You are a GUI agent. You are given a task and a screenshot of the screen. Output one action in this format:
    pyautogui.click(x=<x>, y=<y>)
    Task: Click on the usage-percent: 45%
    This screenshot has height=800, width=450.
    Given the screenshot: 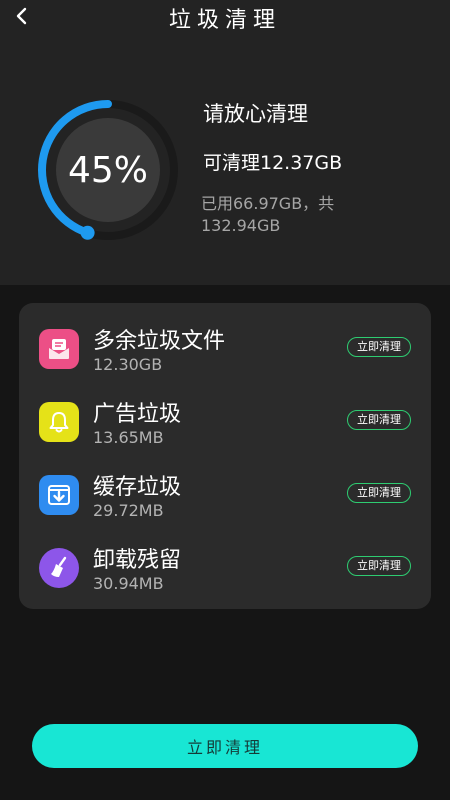 What is the action you would take?
    pyautogui.click(x=107, y=170)
    